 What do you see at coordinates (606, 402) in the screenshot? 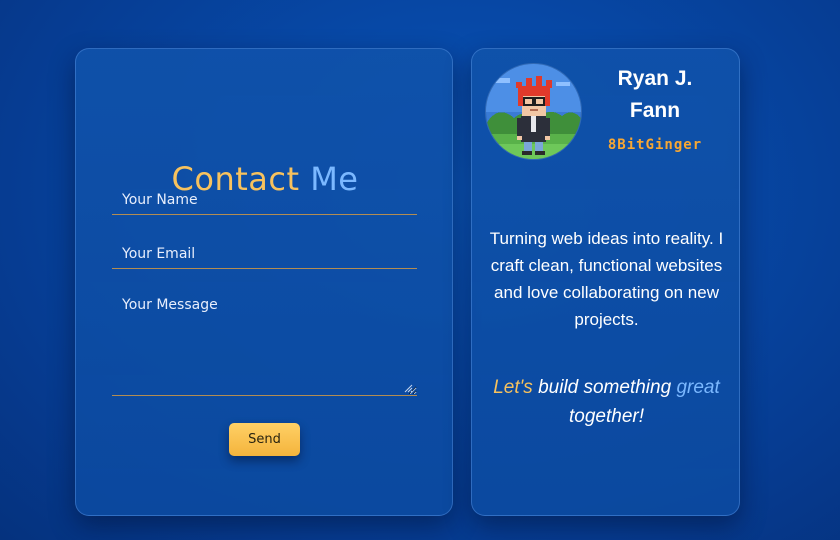
I see `profile-cta: Let's build something great together!` at bounding box center [606, 402].